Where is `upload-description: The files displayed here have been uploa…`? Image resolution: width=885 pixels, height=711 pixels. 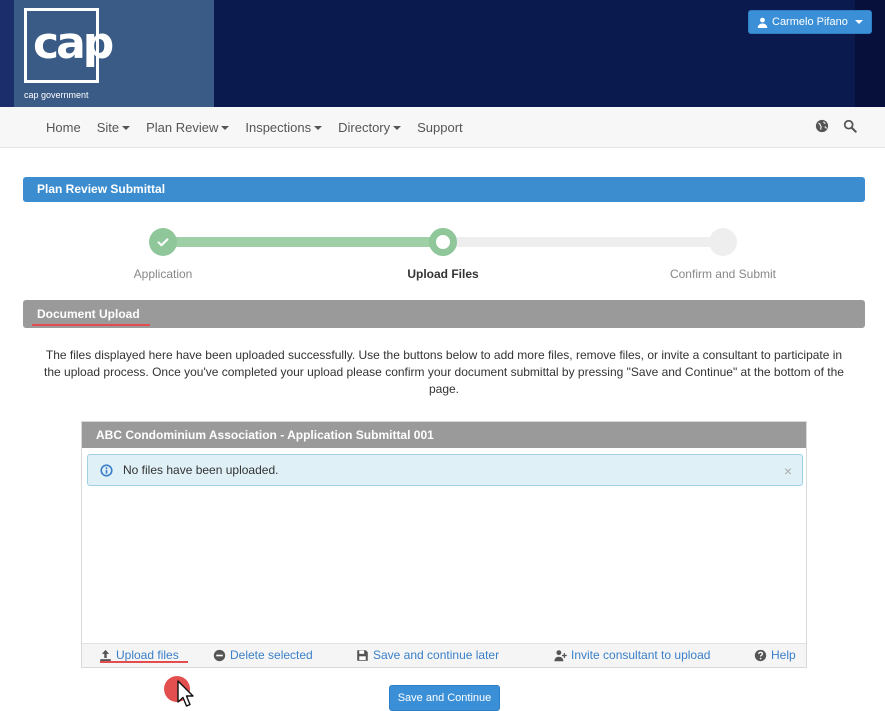 upload-description: The files displayed here have been uploa… is located at coordinates (444, 372).